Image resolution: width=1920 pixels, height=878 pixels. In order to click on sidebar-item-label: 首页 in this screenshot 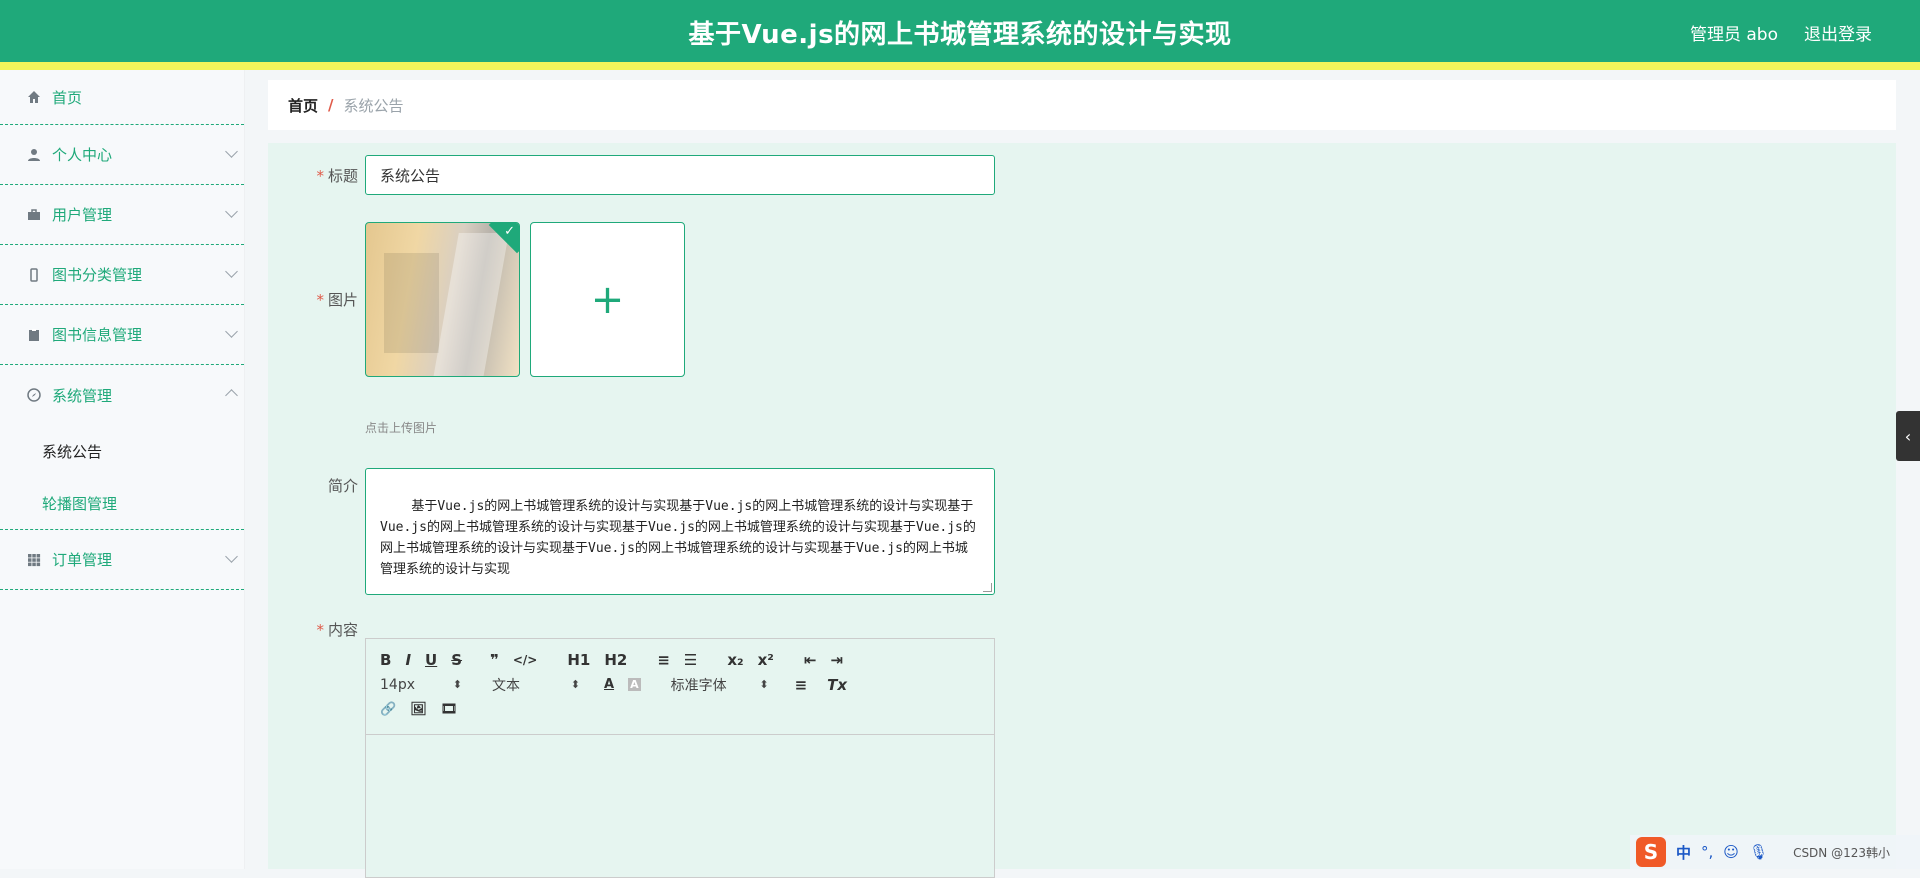, I will do `click(67, 97)`.